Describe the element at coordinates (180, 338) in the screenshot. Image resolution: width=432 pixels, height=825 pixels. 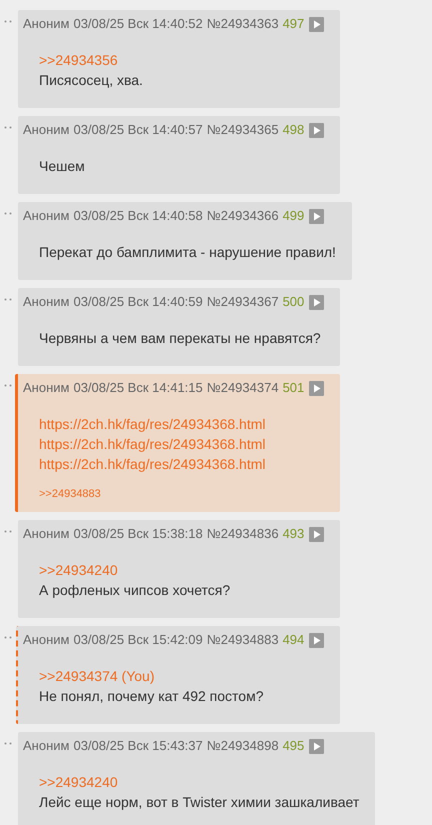
I see `post-text: Червяны а чем вам перекаты не нравятся?` at that location.